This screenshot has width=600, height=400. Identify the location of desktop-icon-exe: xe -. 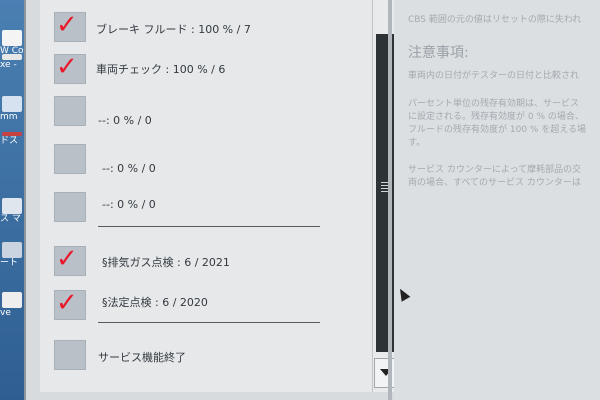
(13, 67).